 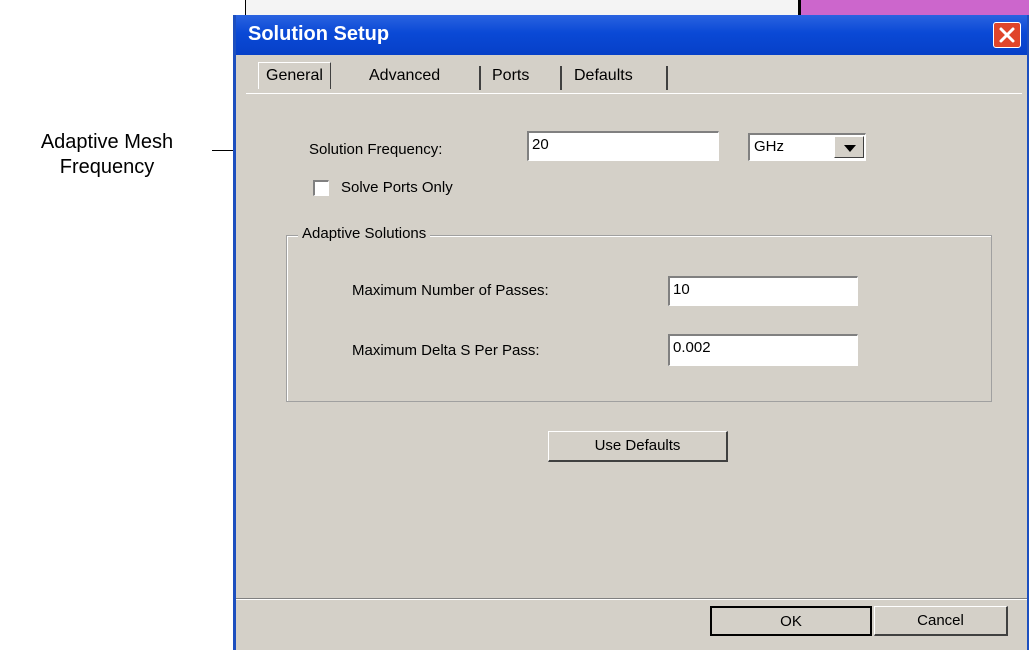 What do you see at coordinates (623, 146) in the screenshot?
I see `solution-frequency-input: 20` at bounding box center [623, 146].